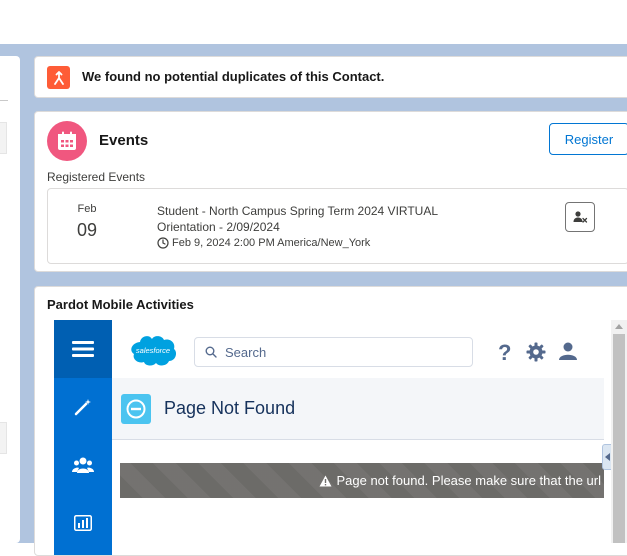 This screenshot has height=556, width=627. I want to click on search-input: Search, so click(333, 352).